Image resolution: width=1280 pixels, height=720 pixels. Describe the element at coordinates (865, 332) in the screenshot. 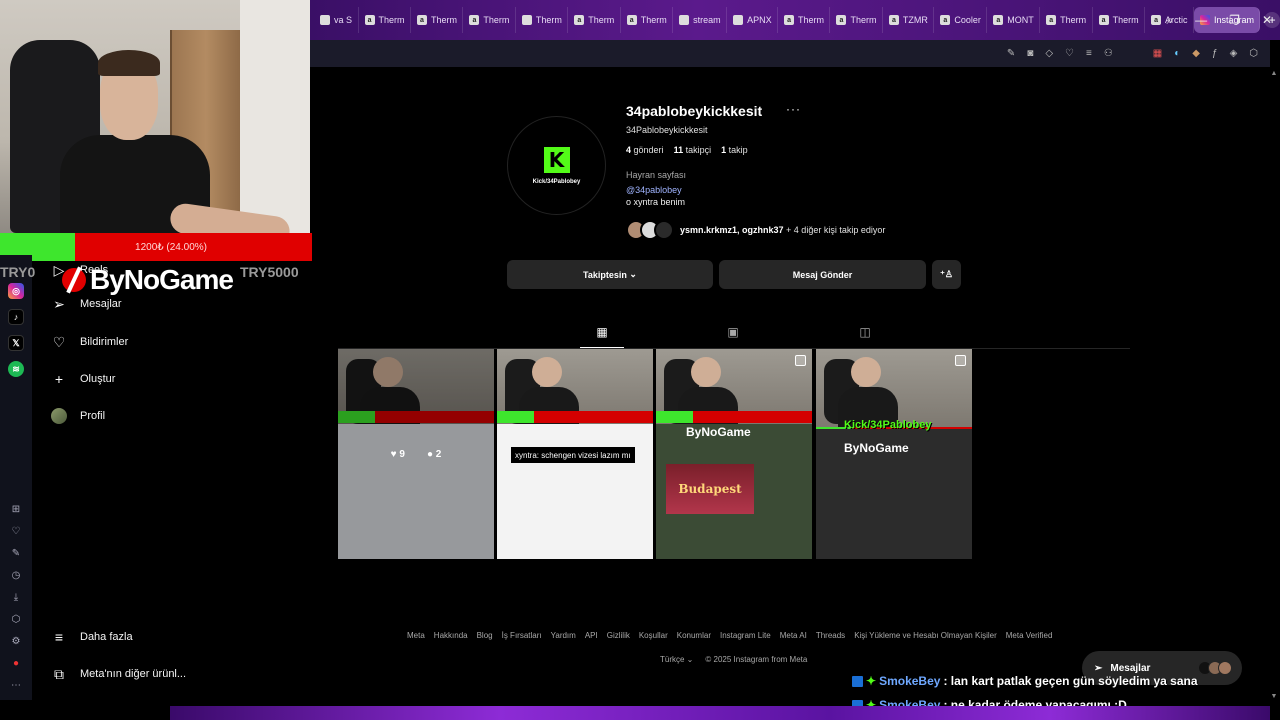

I see `tab-tagged: ◫` at that location.